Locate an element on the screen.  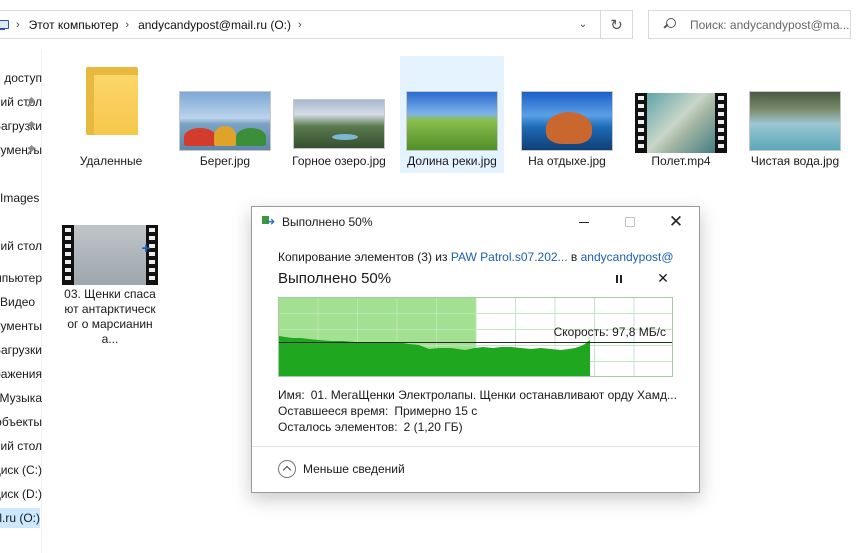
file-item-dolina-reki: Долина реки.jpg is located at coordinates (452, 114).